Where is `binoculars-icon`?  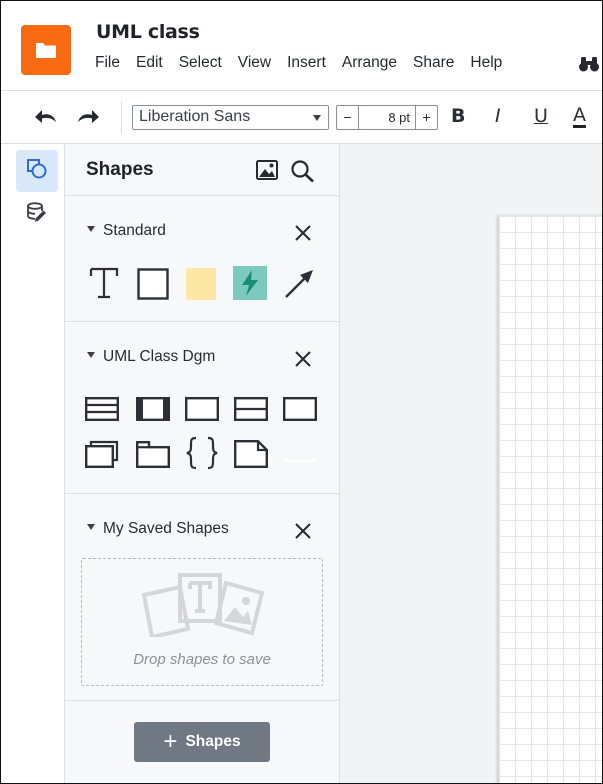 binoculars-icon is located at coordinates (589, 66).